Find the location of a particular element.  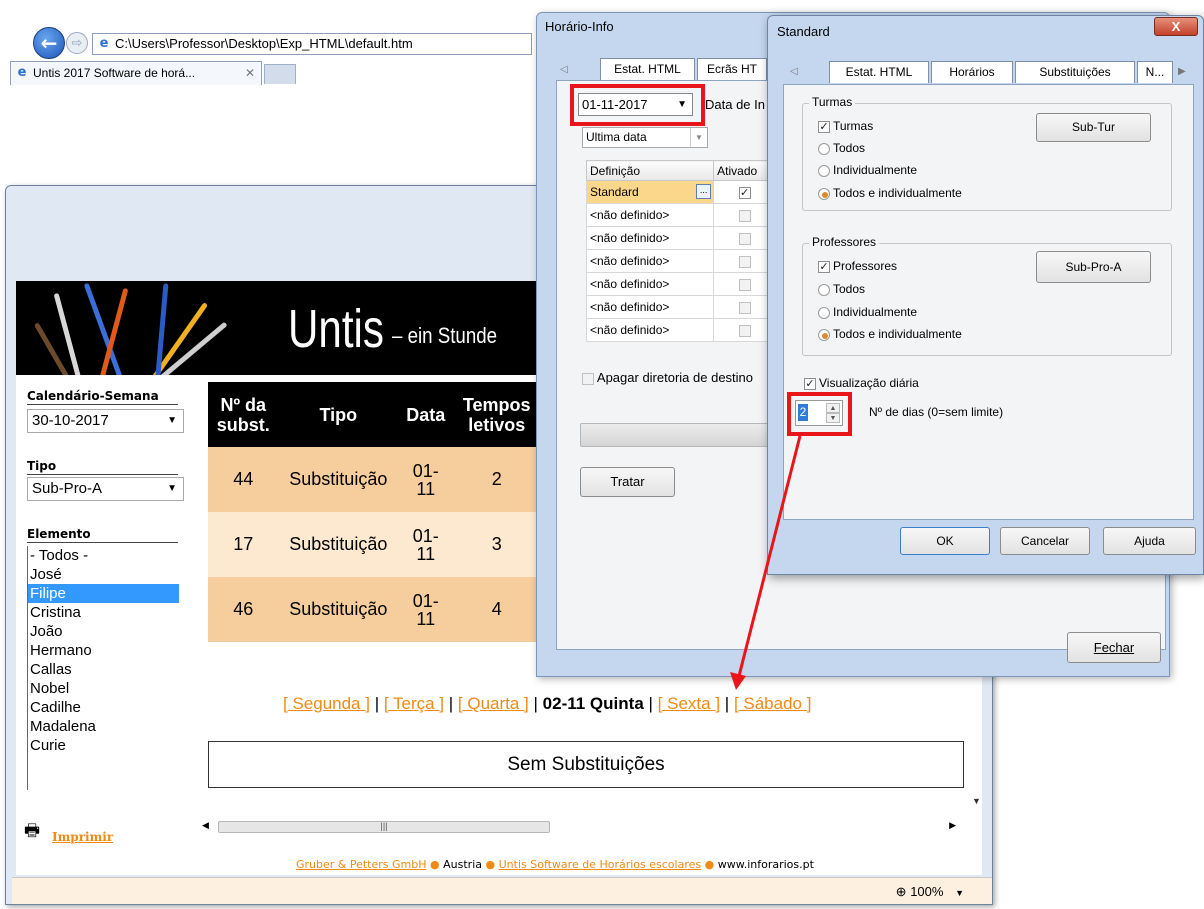

arrow-head-icon is located at coordinates (738, 681).